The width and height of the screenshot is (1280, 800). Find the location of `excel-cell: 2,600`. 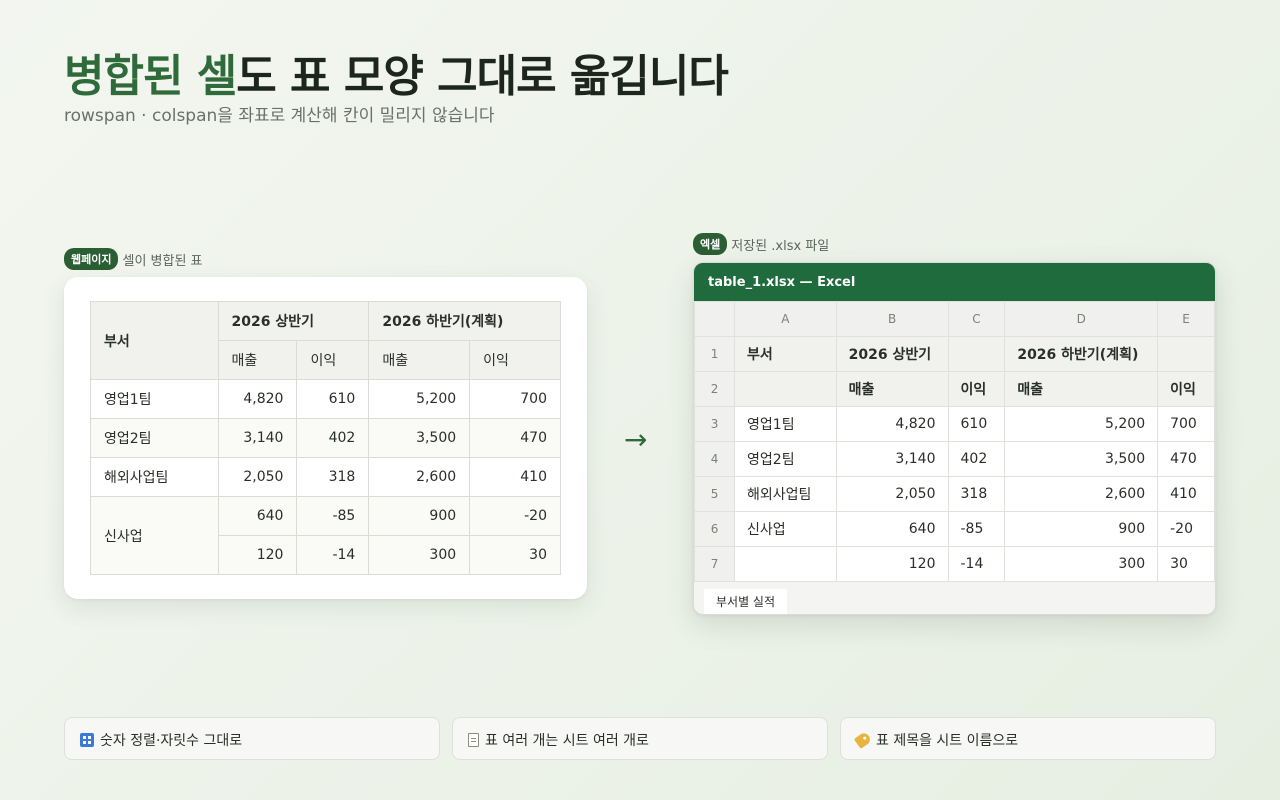

excel-cell: 2,600 is located at coordinates (1081, 494).